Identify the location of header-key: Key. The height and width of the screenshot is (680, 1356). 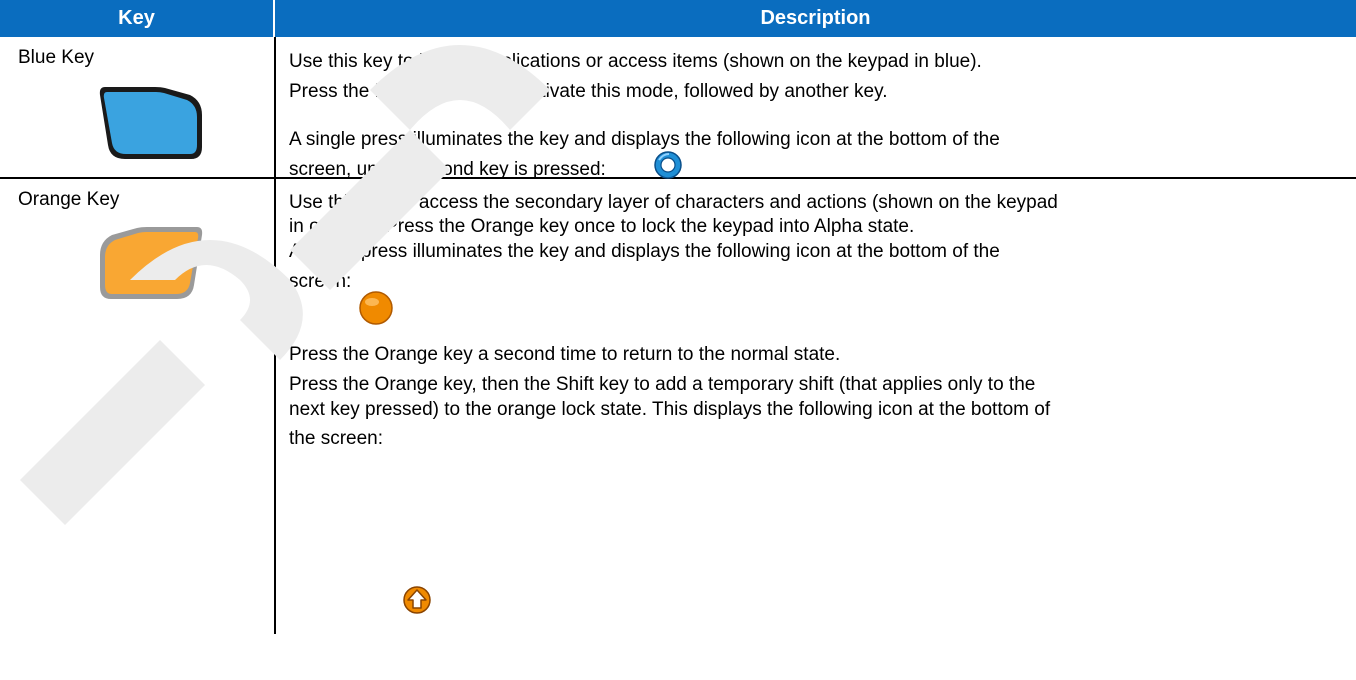
(137, 18).